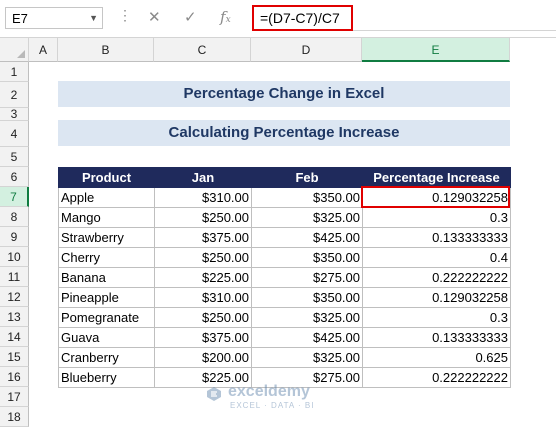  I want to click on formula-bar: E7 ▼ ⋮ ✕ ✓ fx =(D7-C7)/C7, so click(278, 19).